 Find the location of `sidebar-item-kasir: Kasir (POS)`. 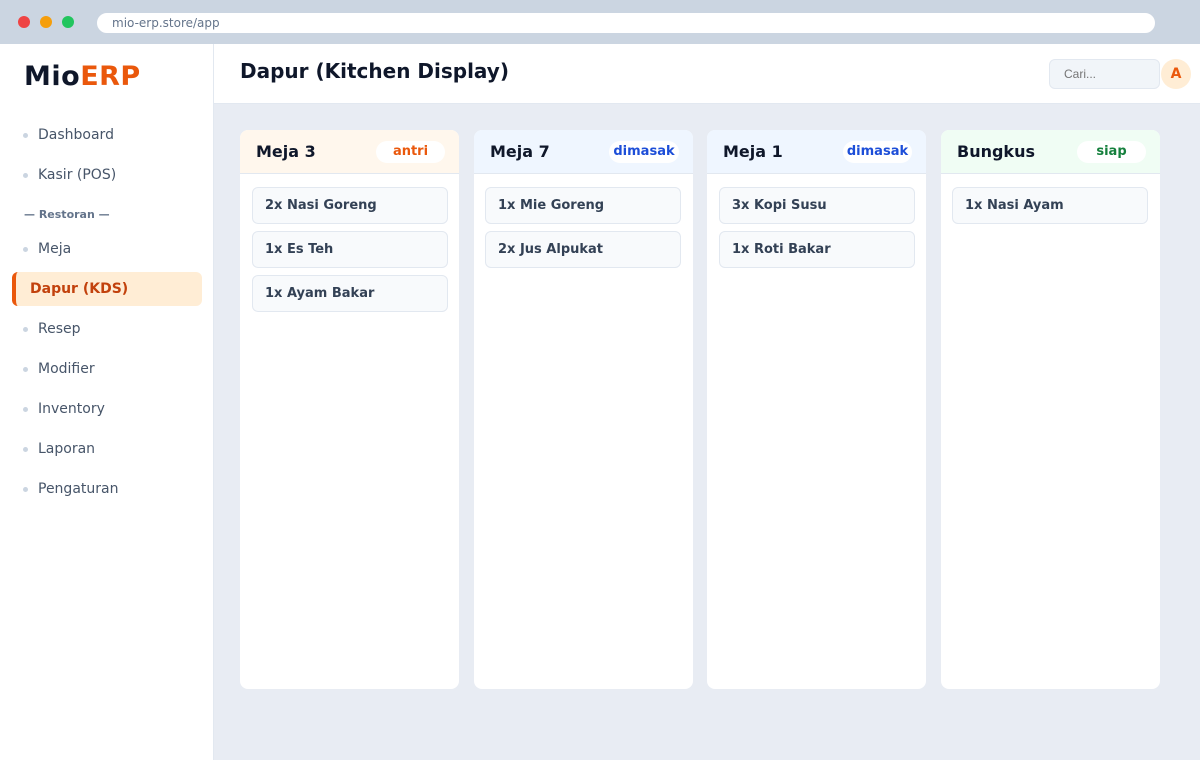

sidebar-item-kasir: Kasir (POS) is located at coordinates (107, 175).